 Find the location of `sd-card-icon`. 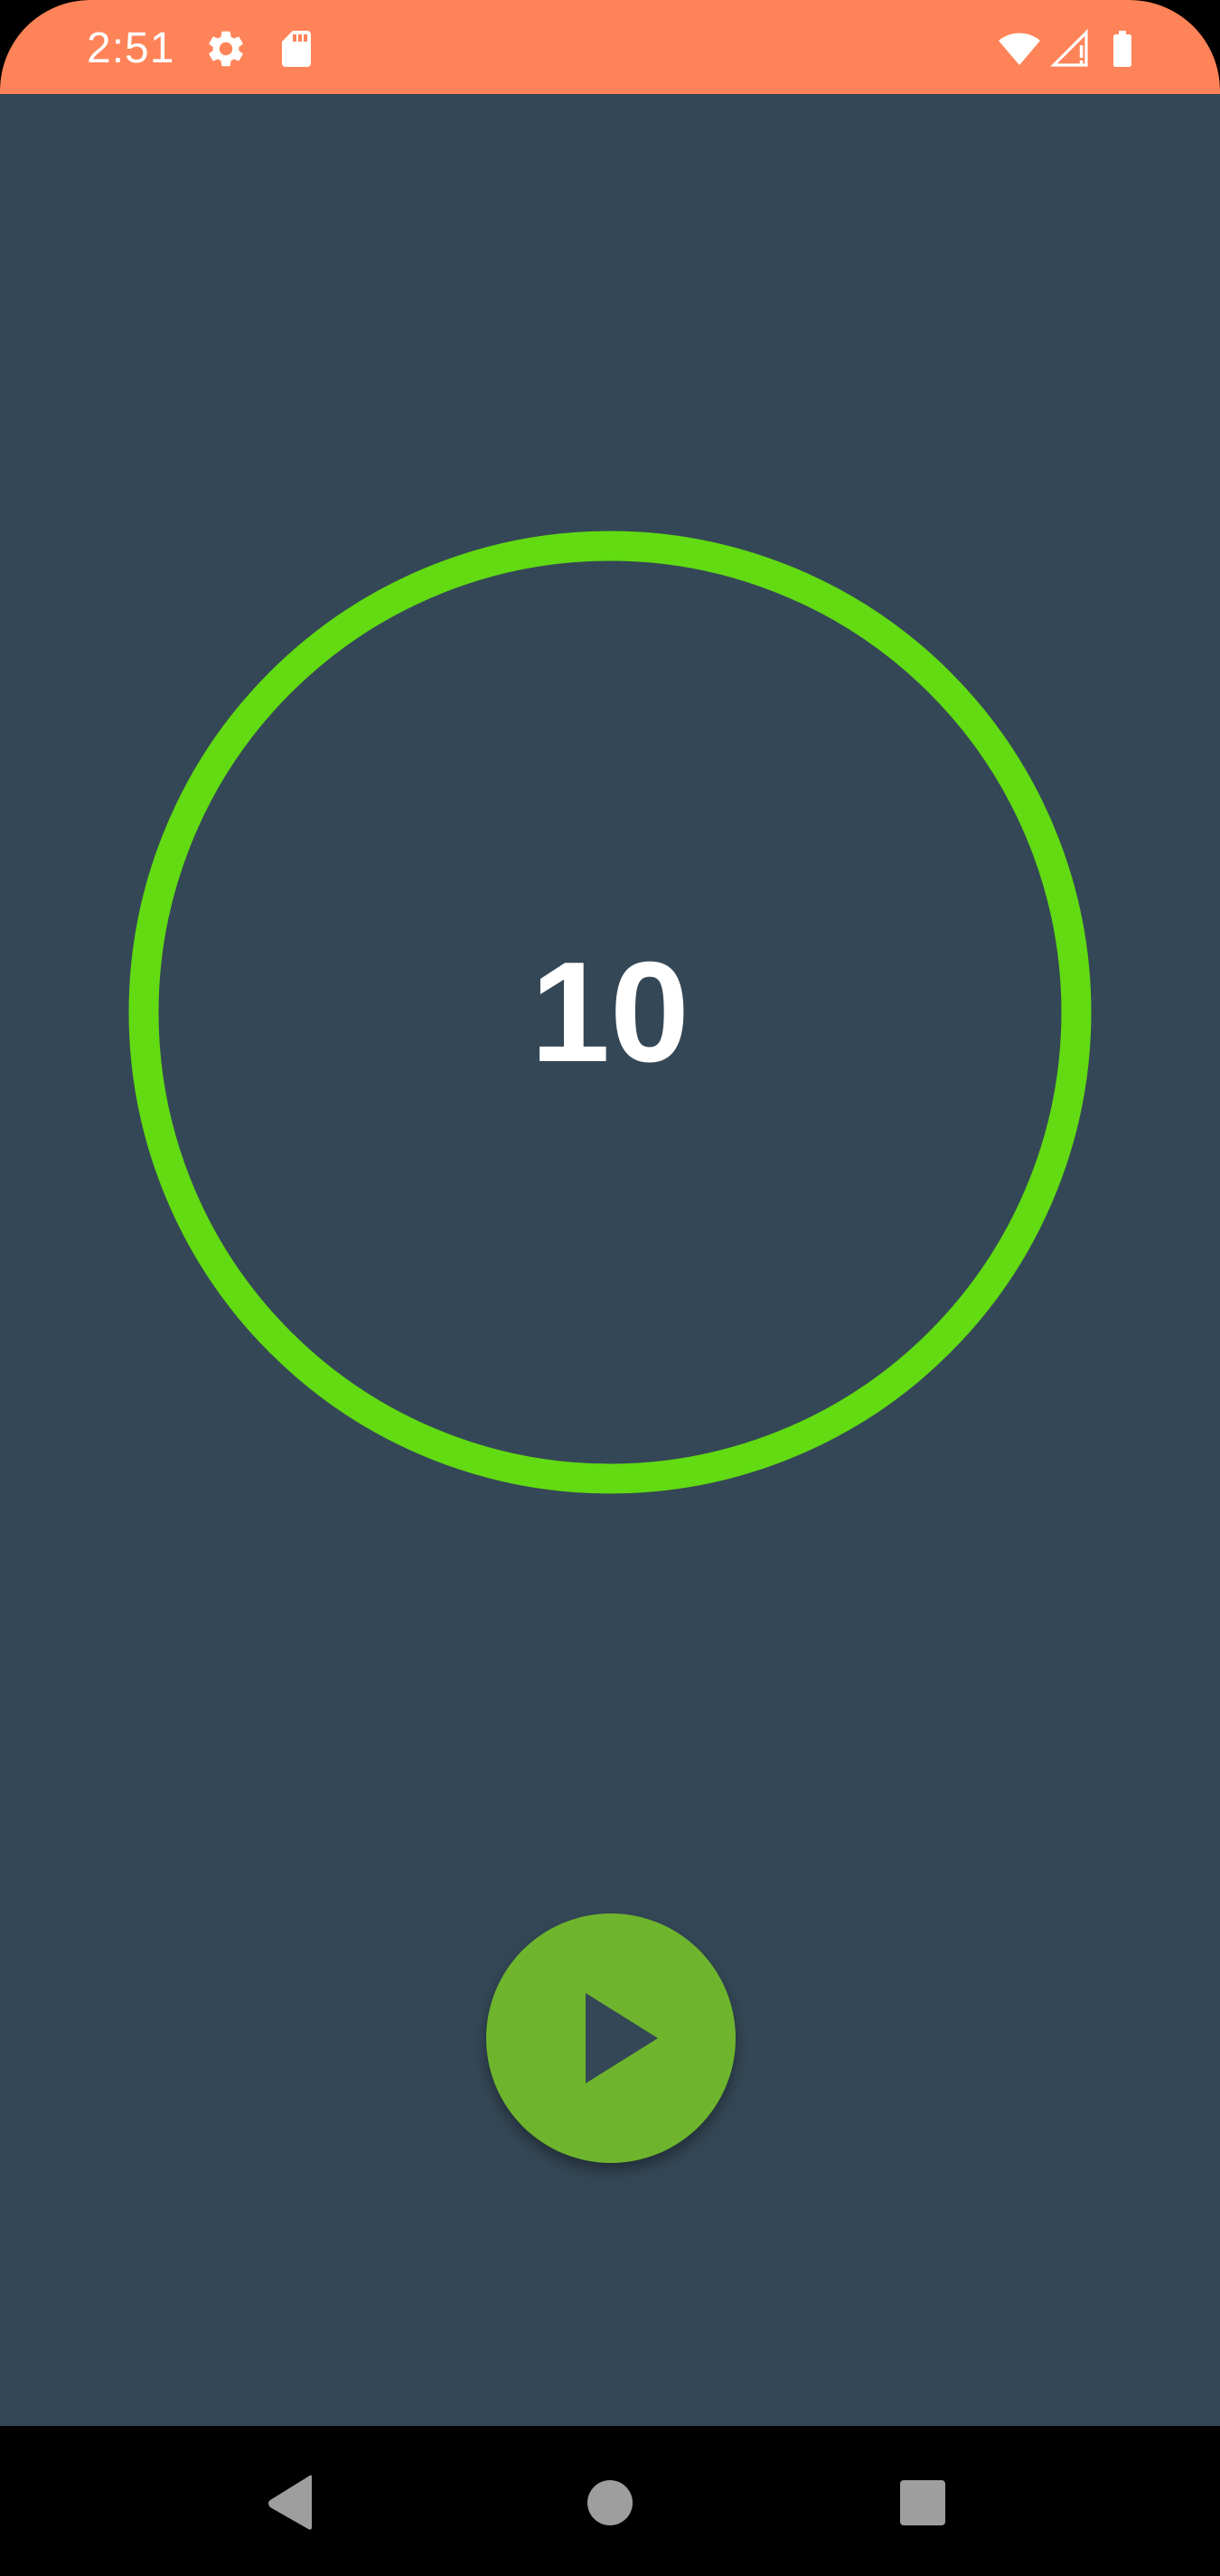

sd-card-icon is located at coordinates (296, 49).